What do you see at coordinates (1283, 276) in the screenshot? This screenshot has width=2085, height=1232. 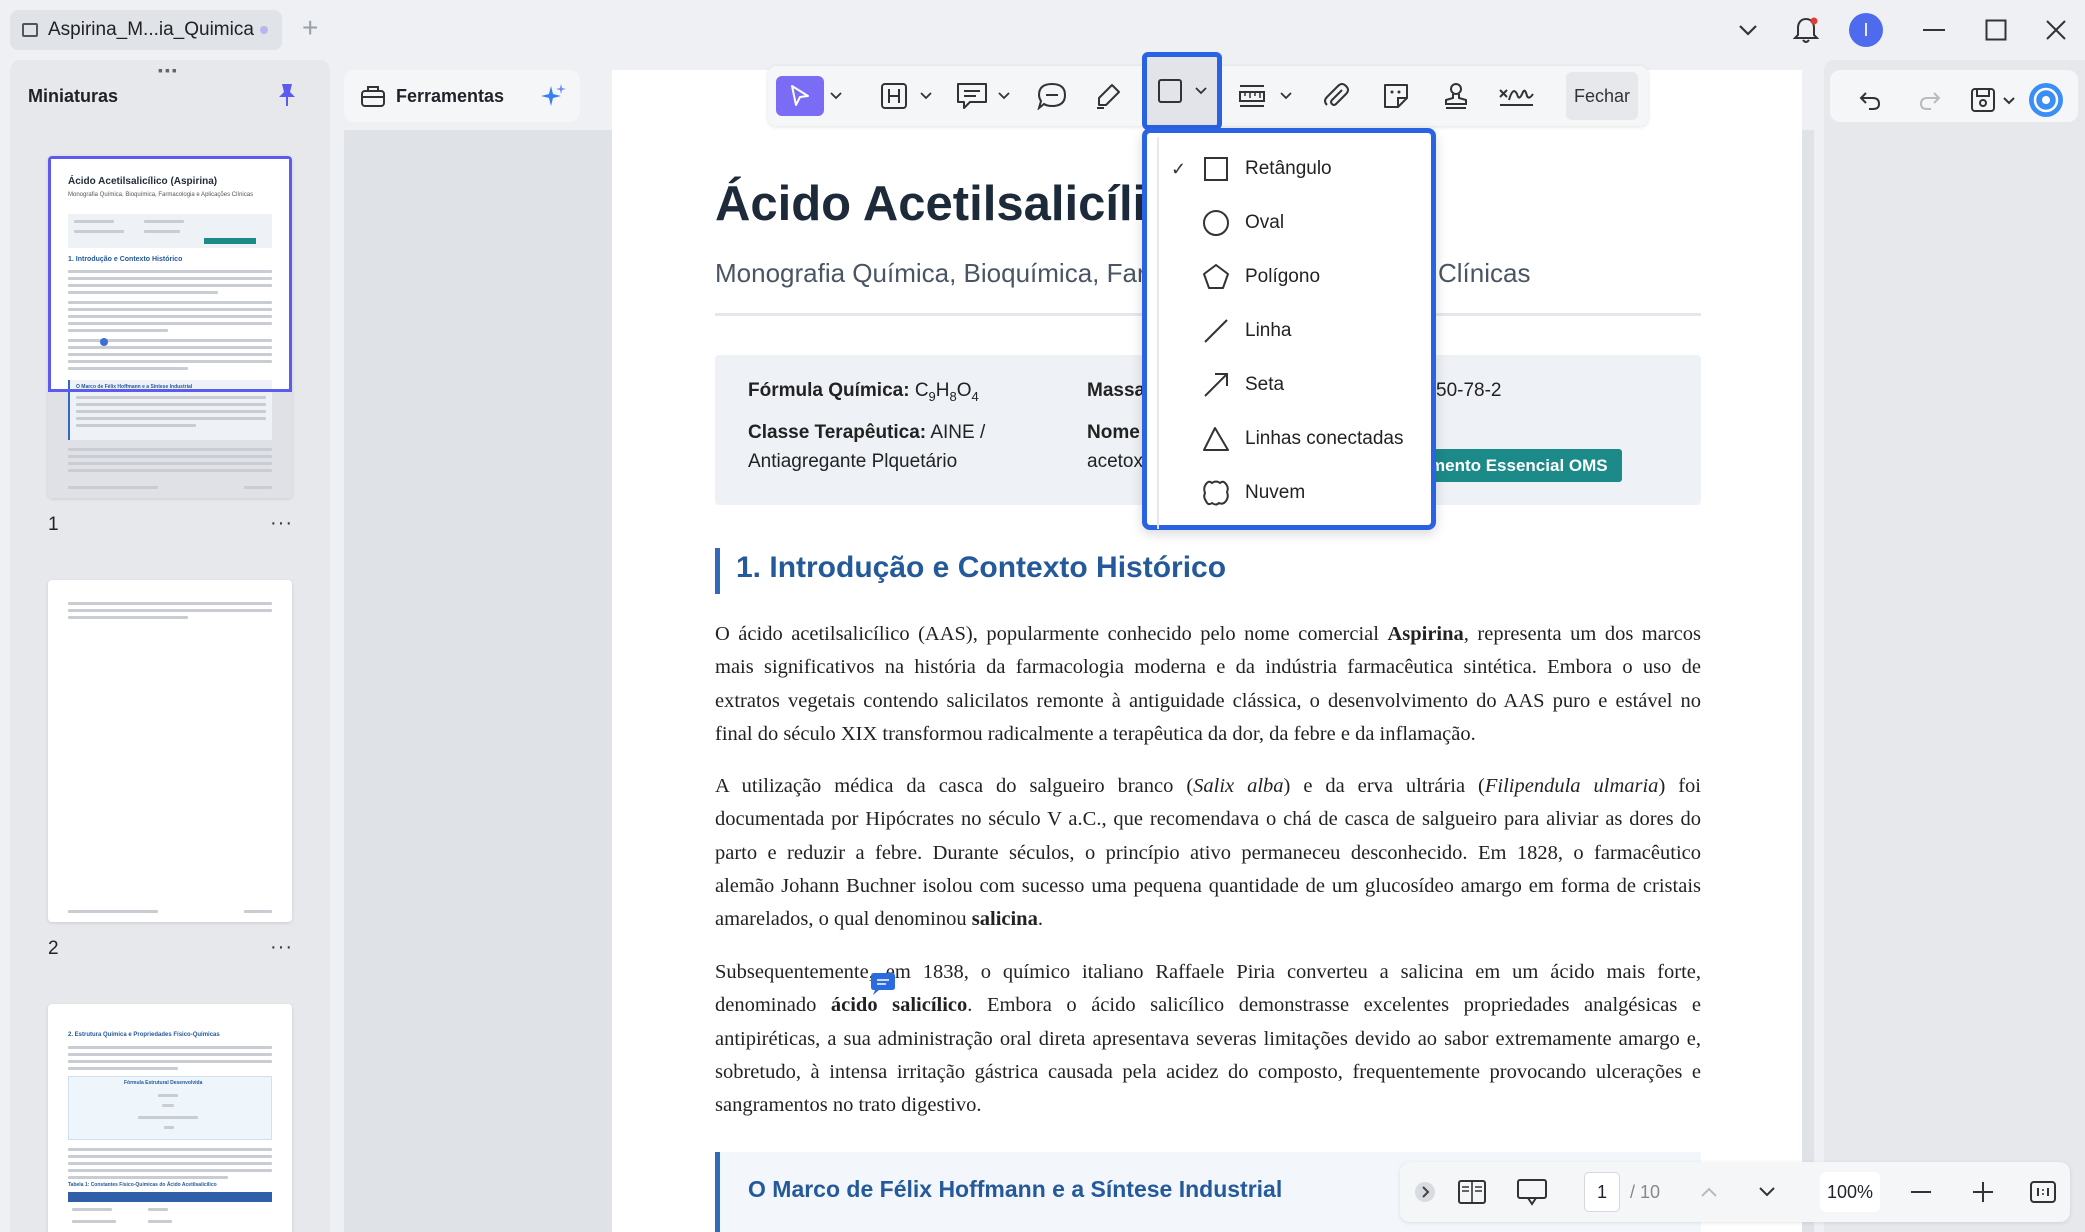 I see `menu-item-label: Polígono` at bounding box center [1283, 276].